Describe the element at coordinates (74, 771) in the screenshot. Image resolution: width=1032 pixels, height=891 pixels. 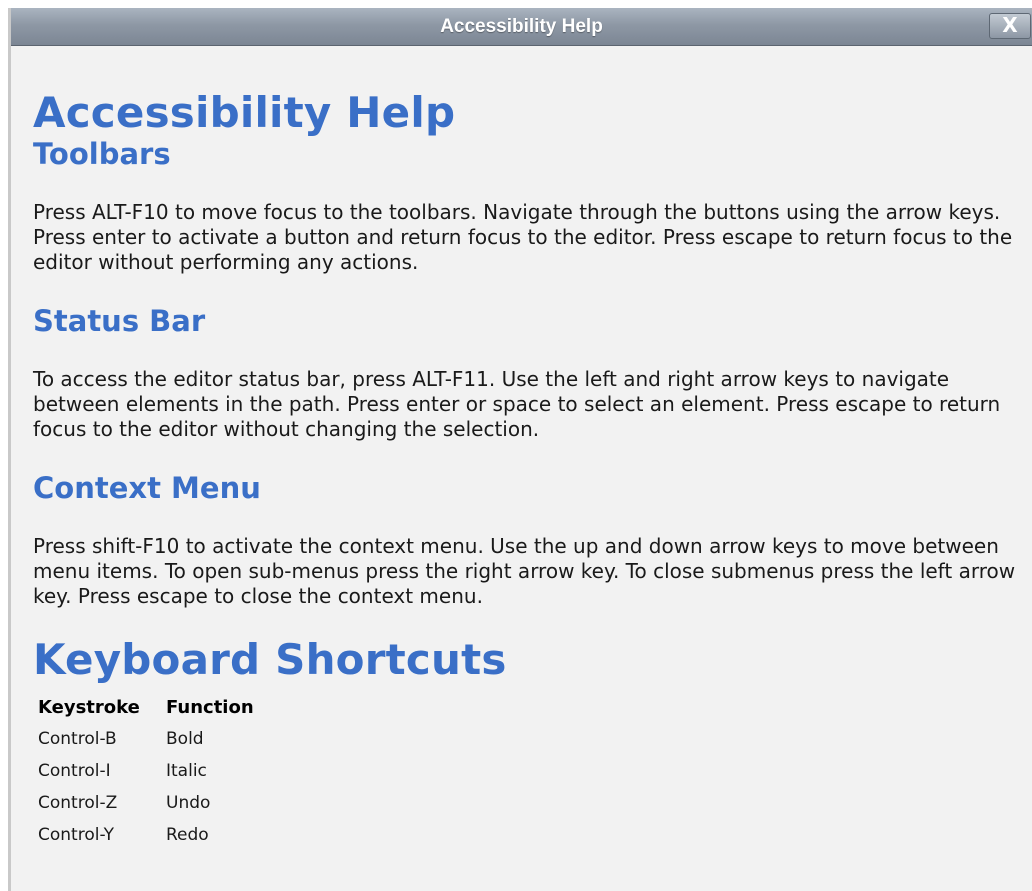
I see `keystroke-cell: Control-I` at that location.